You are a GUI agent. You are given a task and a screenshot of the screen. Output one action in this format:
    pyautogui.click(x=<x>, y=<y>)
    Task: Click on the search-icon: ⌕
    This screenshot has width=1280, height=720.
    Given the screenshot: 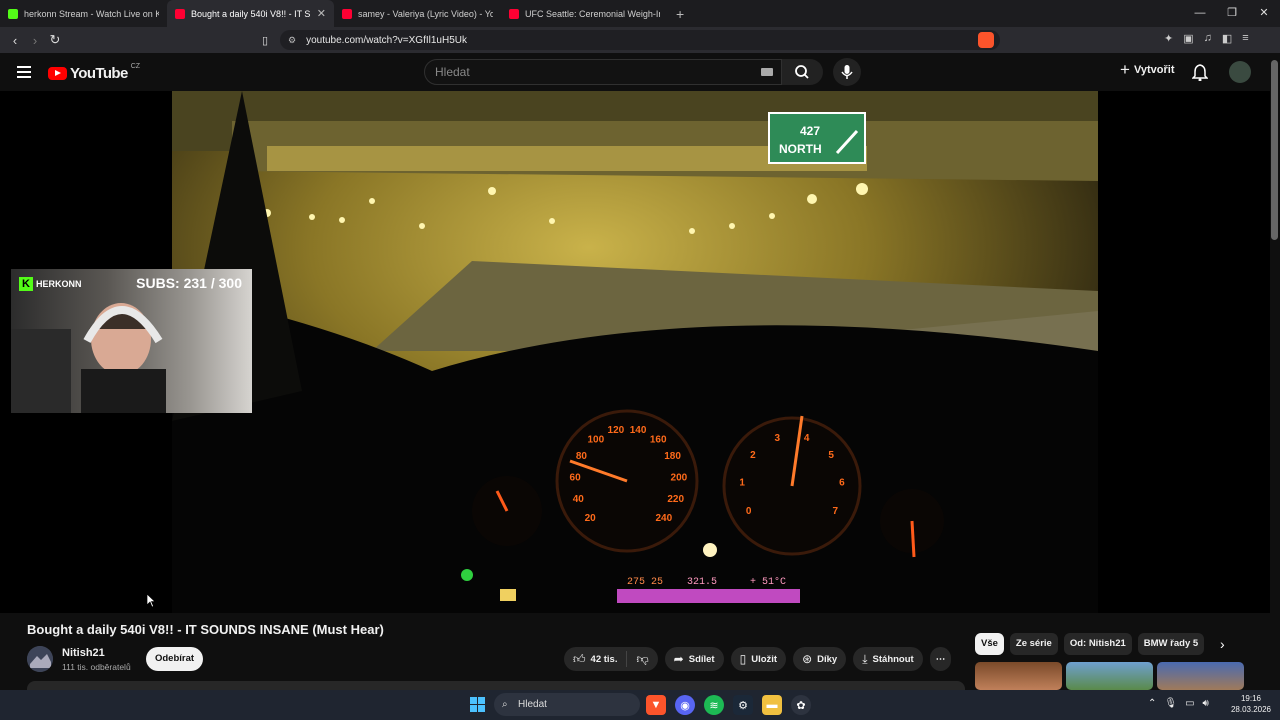 What is the action you would take?
    pyautogui.click(x=505, y=704)
    